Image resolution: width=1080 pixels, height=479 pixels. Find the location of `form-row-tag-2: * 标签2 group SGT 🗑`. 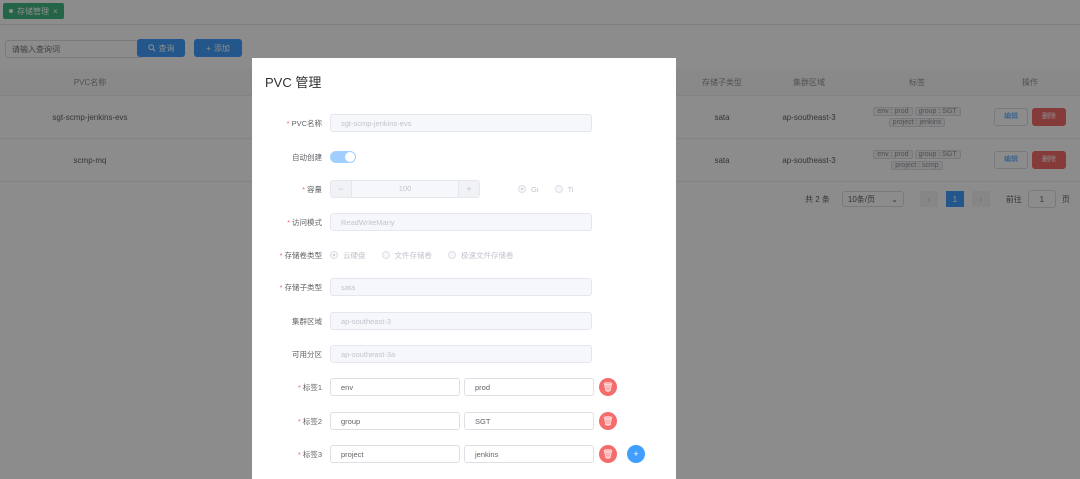

form-row-tag-2: * 标签2 group SGT 🗑 is located at coordinates (434, 421).